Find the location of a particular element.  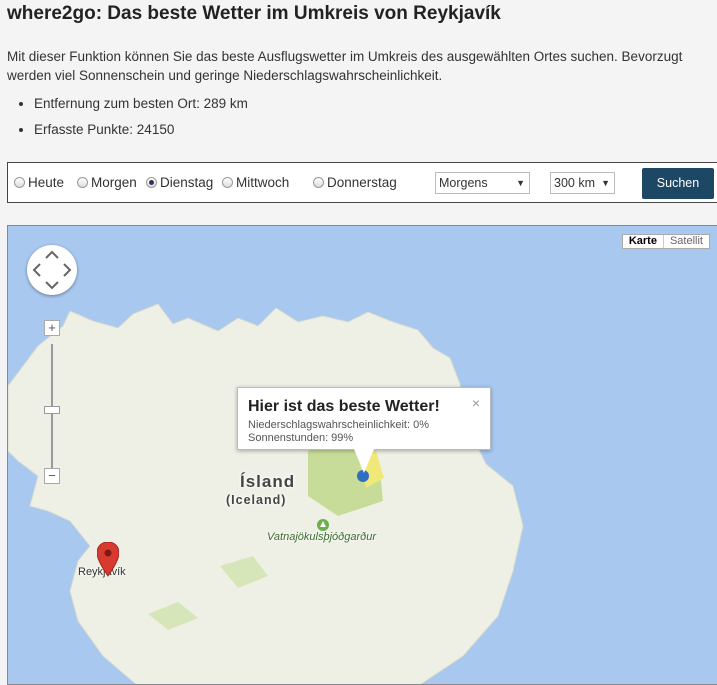

search-button: Suchen is located at coordinates (678, 183).